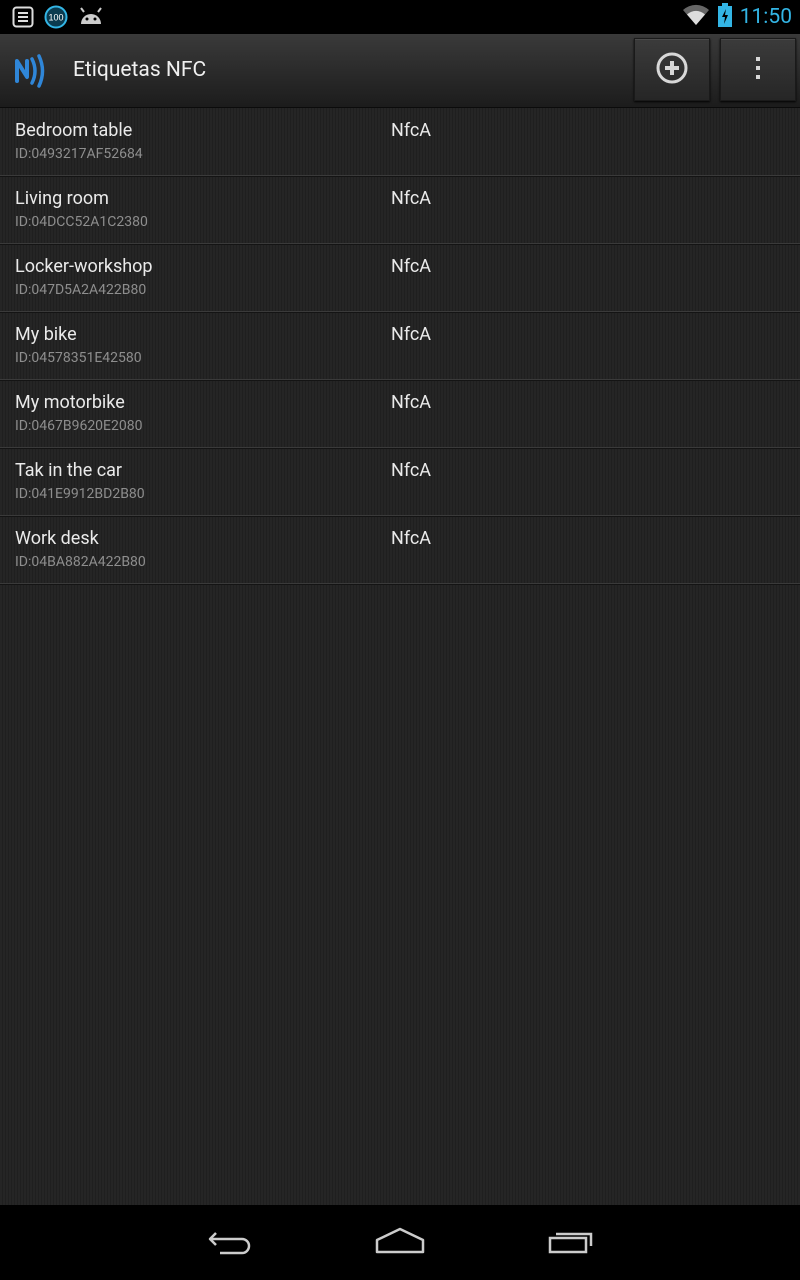  Describe the element at coordinates (400, 550) in the screenshot. I see `list-item: Work desk ID:04BA882A422B80 NfcA` at that location.